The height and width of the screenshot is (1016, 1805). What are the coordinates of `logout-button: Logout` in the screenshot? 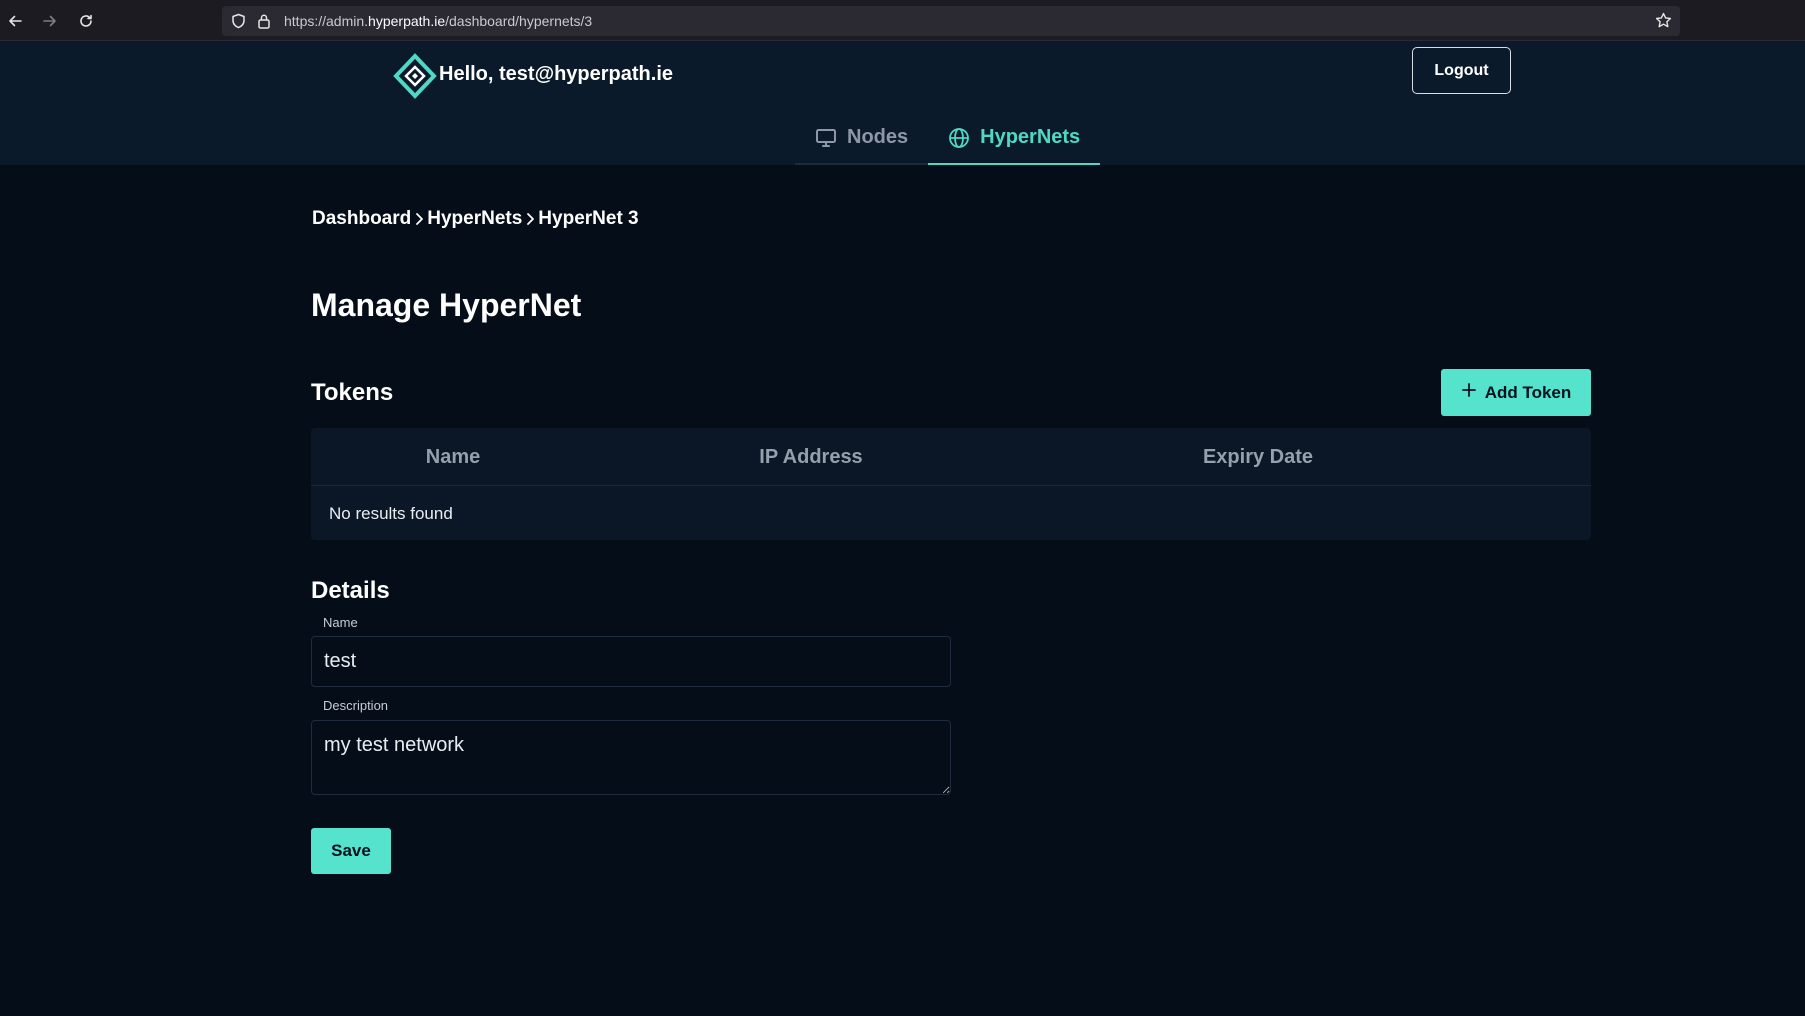 It's located at (1461, 70).